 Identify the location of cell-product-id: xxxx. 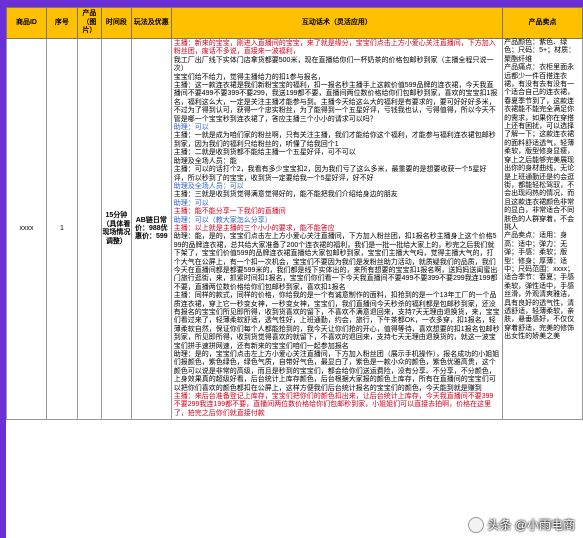
(26, 229).